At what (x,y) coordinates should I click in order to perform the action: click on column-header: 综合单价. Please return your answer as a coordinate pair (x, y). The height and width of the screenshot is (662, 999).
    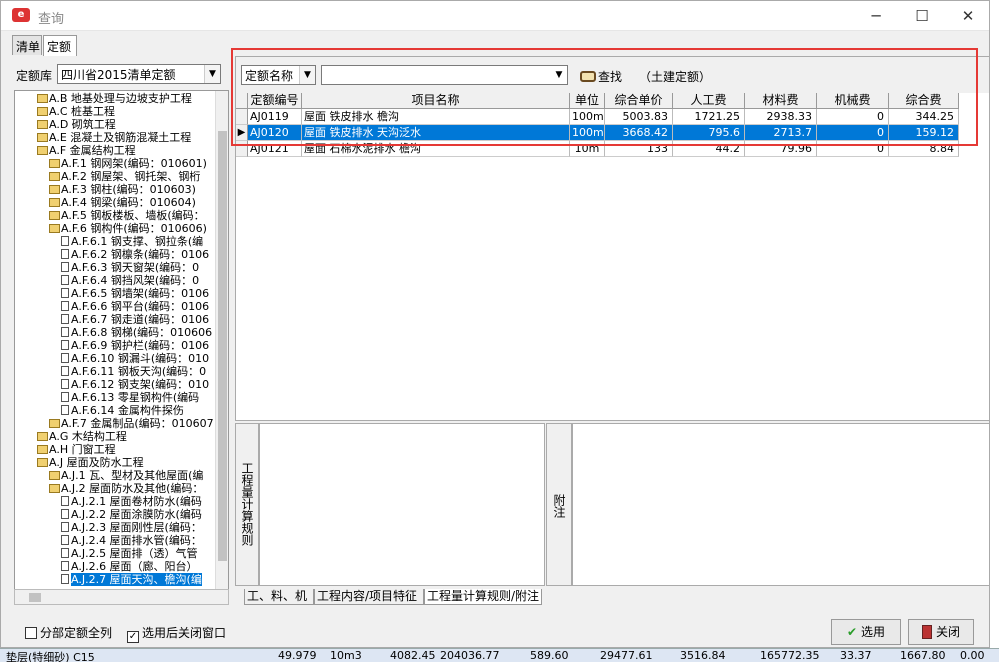
    Looking at the image, I should click on (639, 101).